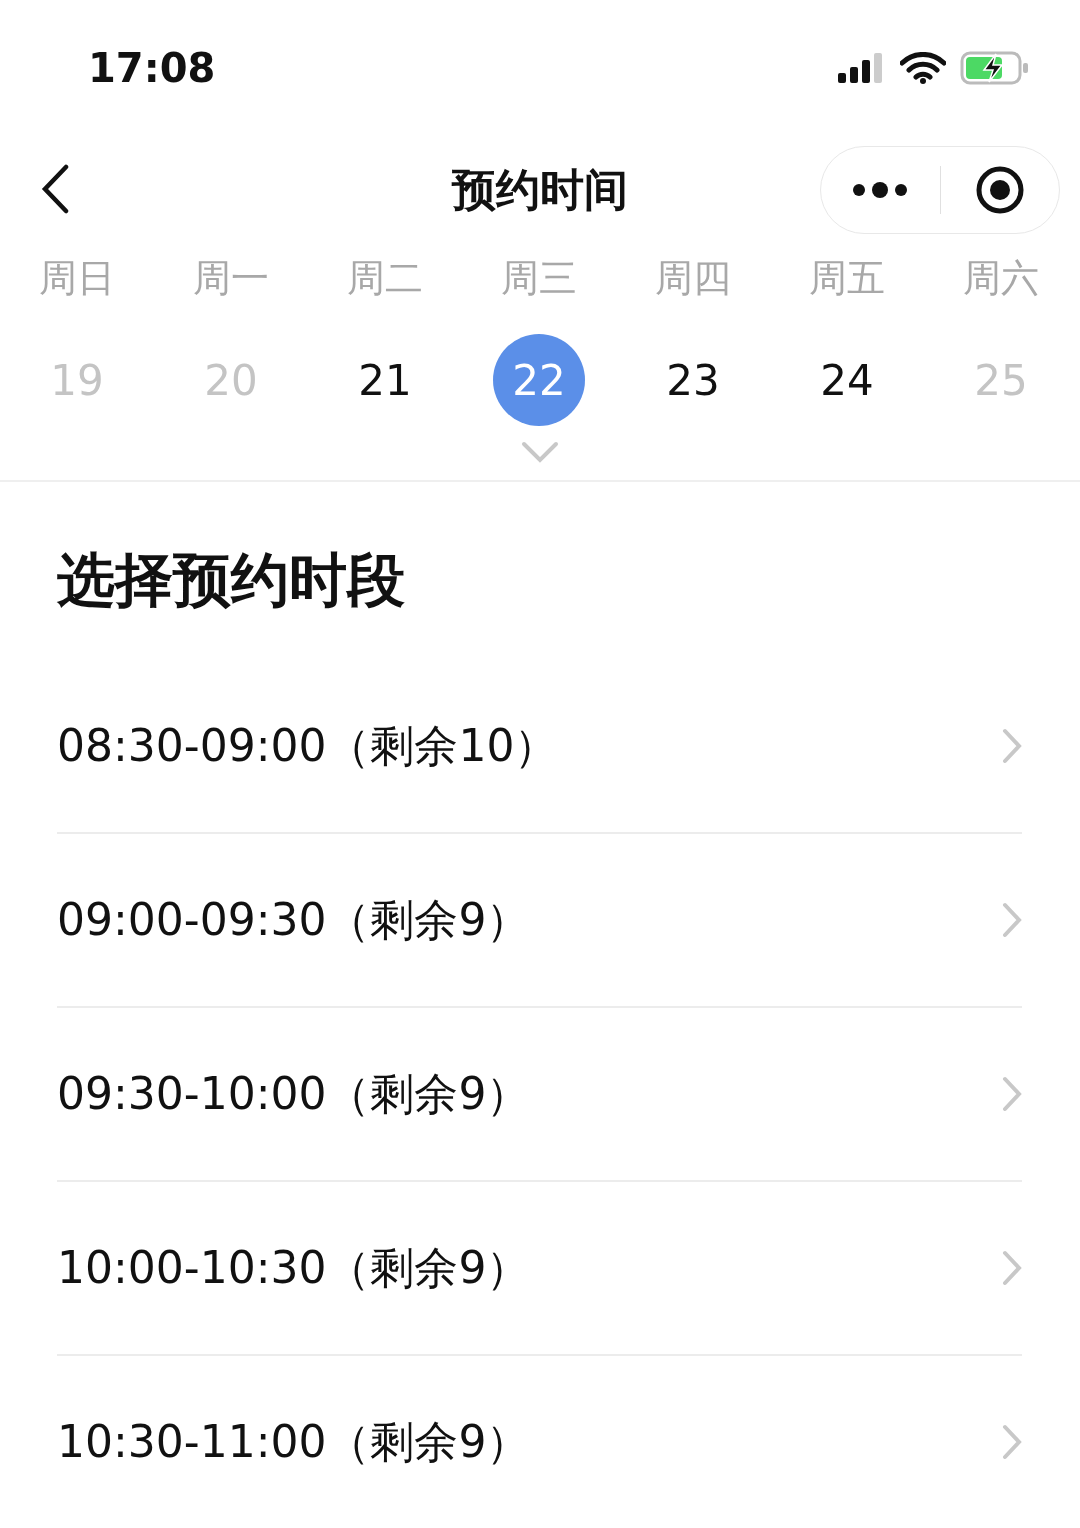  I want to click on weekday-label: 周一, so click(231, 278).